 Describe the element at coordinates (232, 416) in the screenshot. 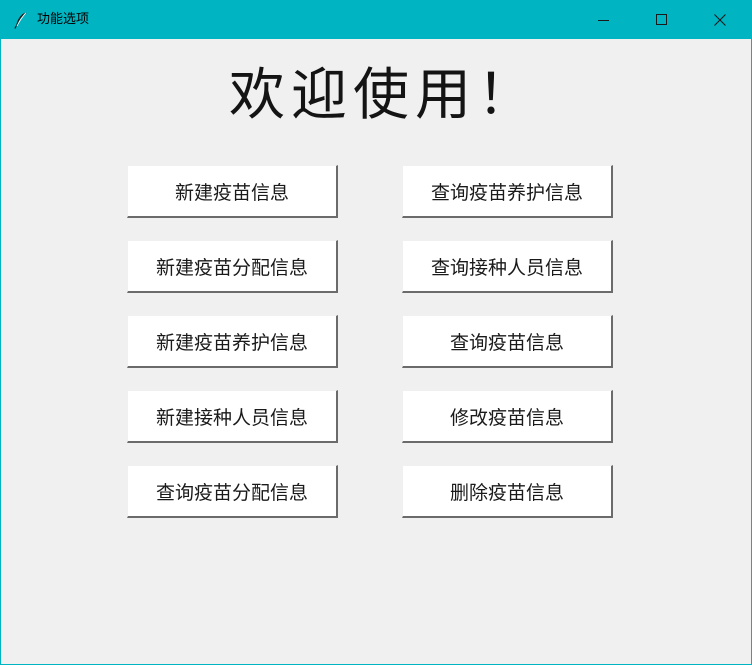

I see `new-vaccinator-info-button: 新建接种人员信息` at that location.